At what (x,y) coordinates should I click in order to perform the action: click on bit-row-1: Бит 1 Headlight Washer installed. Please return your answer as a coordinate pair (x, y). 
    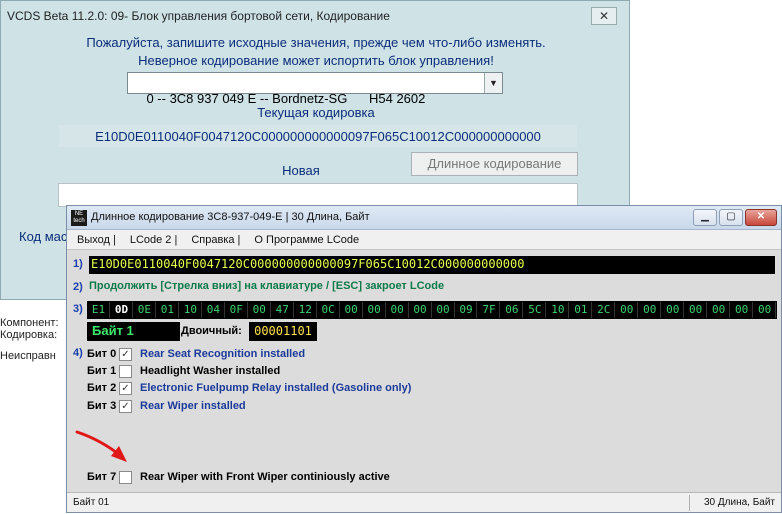
    Looking at the image, I should click on (183, 371).